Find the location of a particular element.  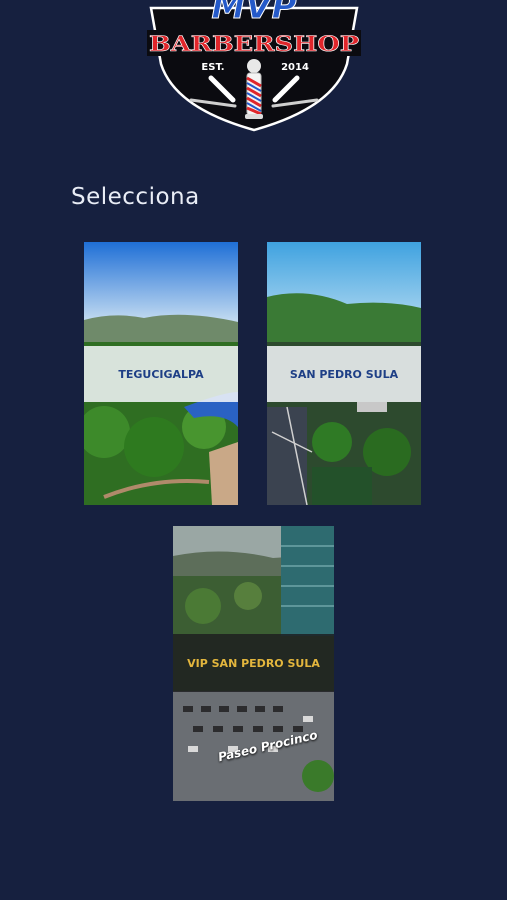

location-card-vip-san-pedro-sula: VIP SAN PEDRO SULA Paseo Procinco is located at coordinates (253, 663).